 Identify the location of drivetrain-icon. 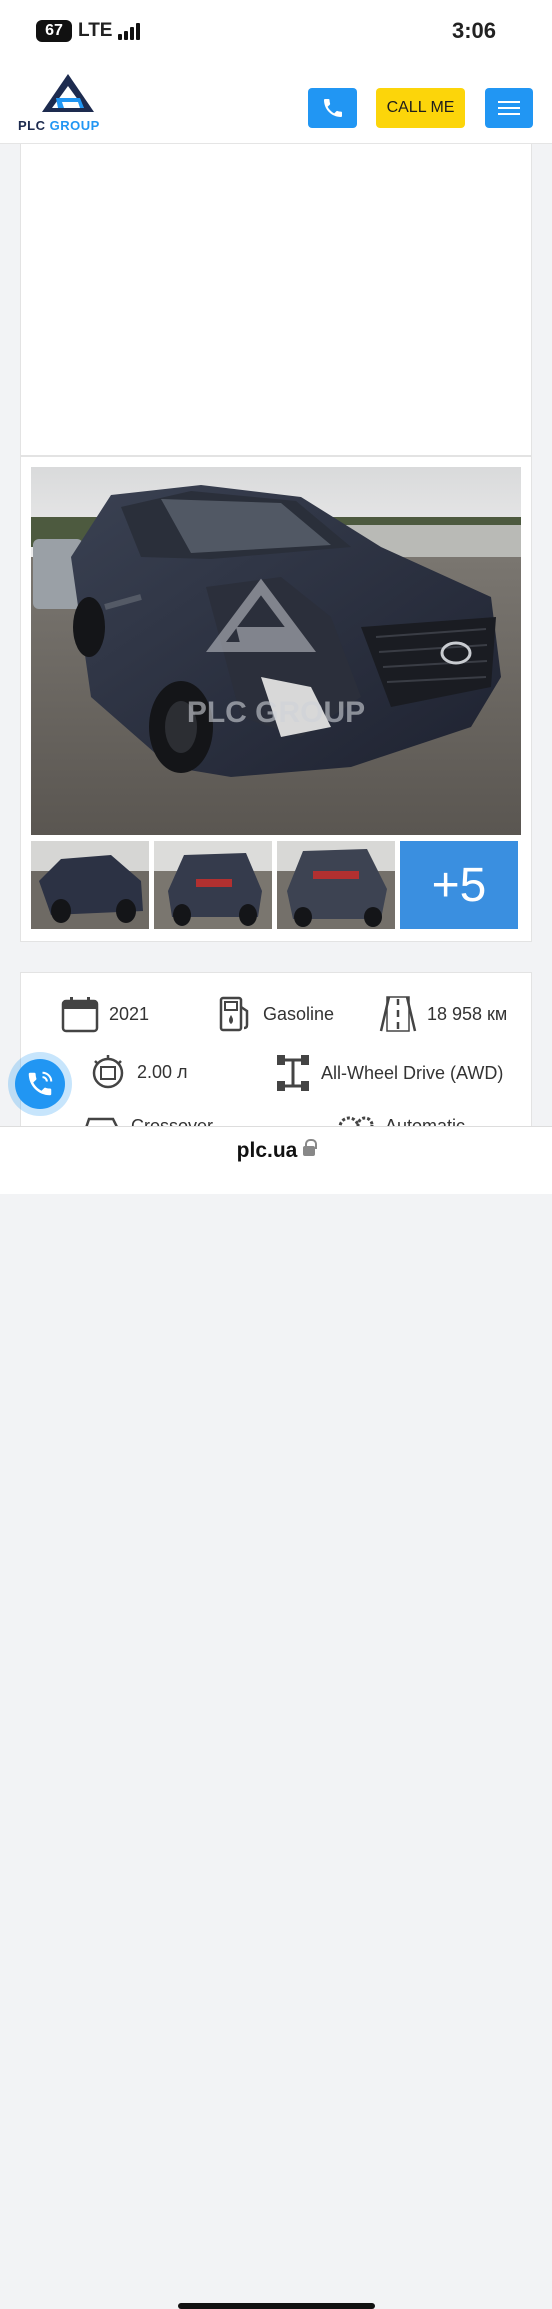
(293, 1073).